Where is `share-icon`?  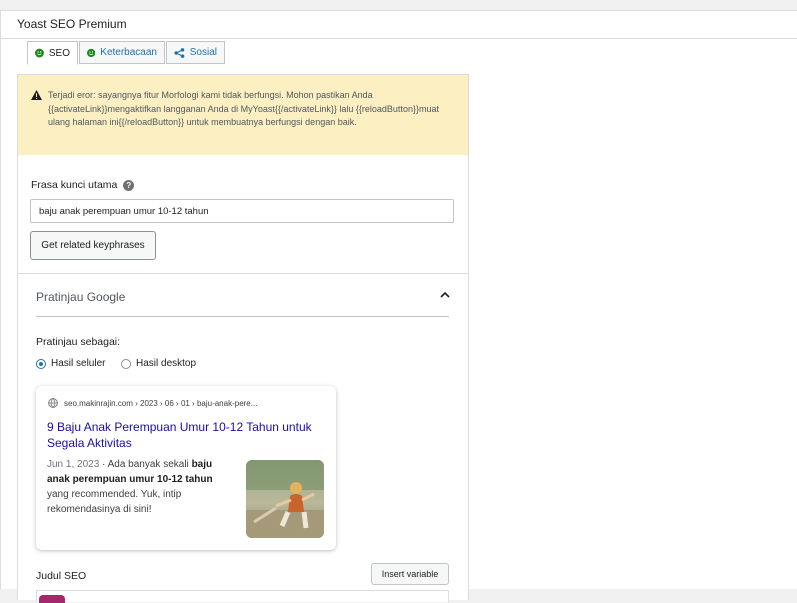 share-icon is located at coordinates (179, 52).